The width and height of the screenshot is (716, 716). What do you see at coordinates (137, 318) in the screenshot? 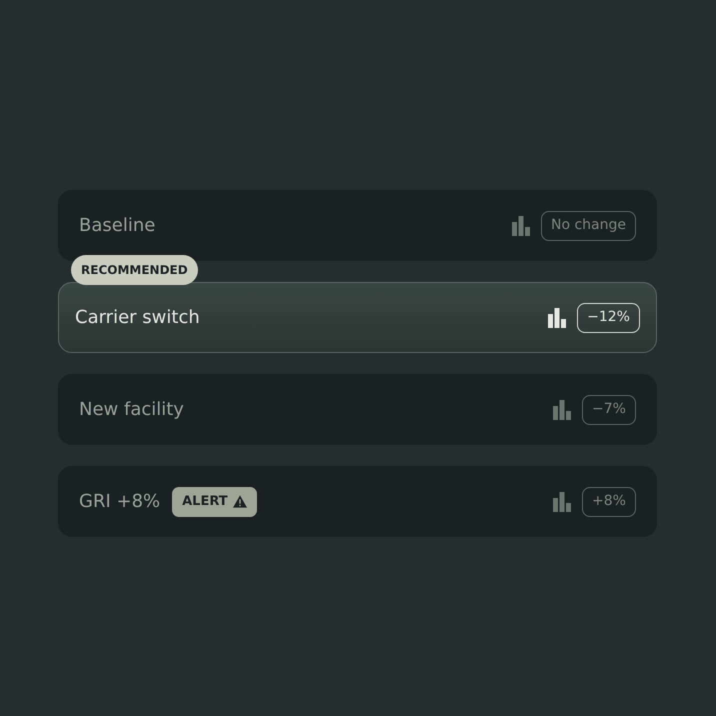
I see `scenario-label: Carrier switch` at bounding box center [137, 318].